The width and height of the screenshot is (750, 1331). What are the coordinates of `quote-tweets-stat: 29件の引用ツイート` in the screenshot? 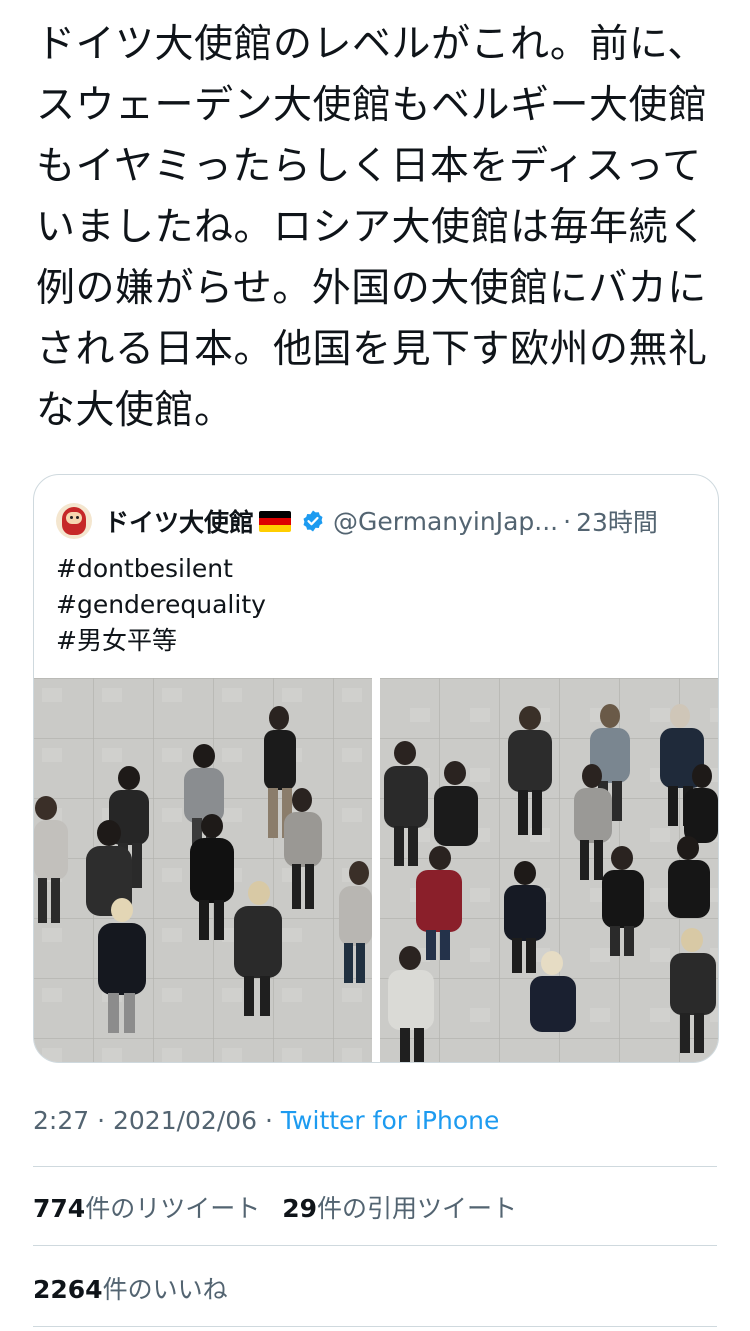 It's located at (399, 1208).